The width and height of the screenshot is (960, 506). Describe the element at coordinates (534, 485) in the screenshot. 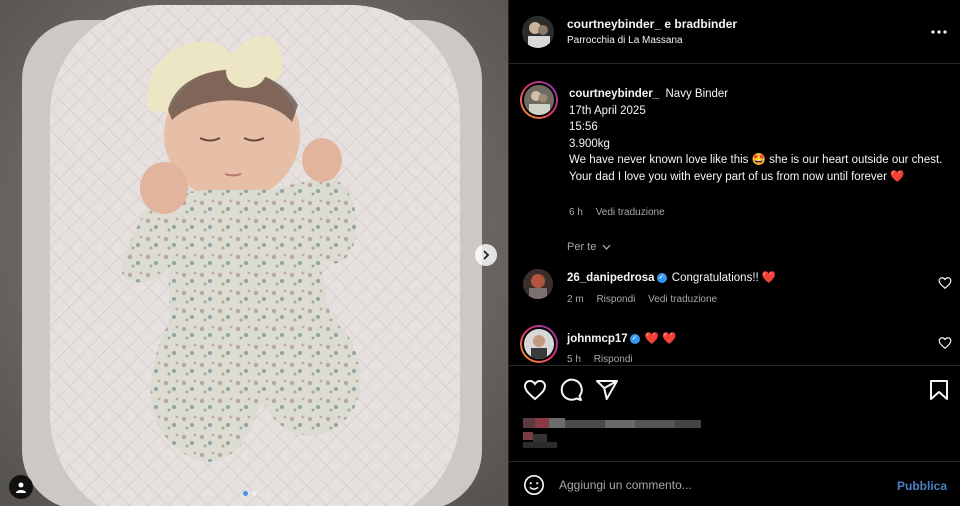

I see `emoji-icon` at that location.